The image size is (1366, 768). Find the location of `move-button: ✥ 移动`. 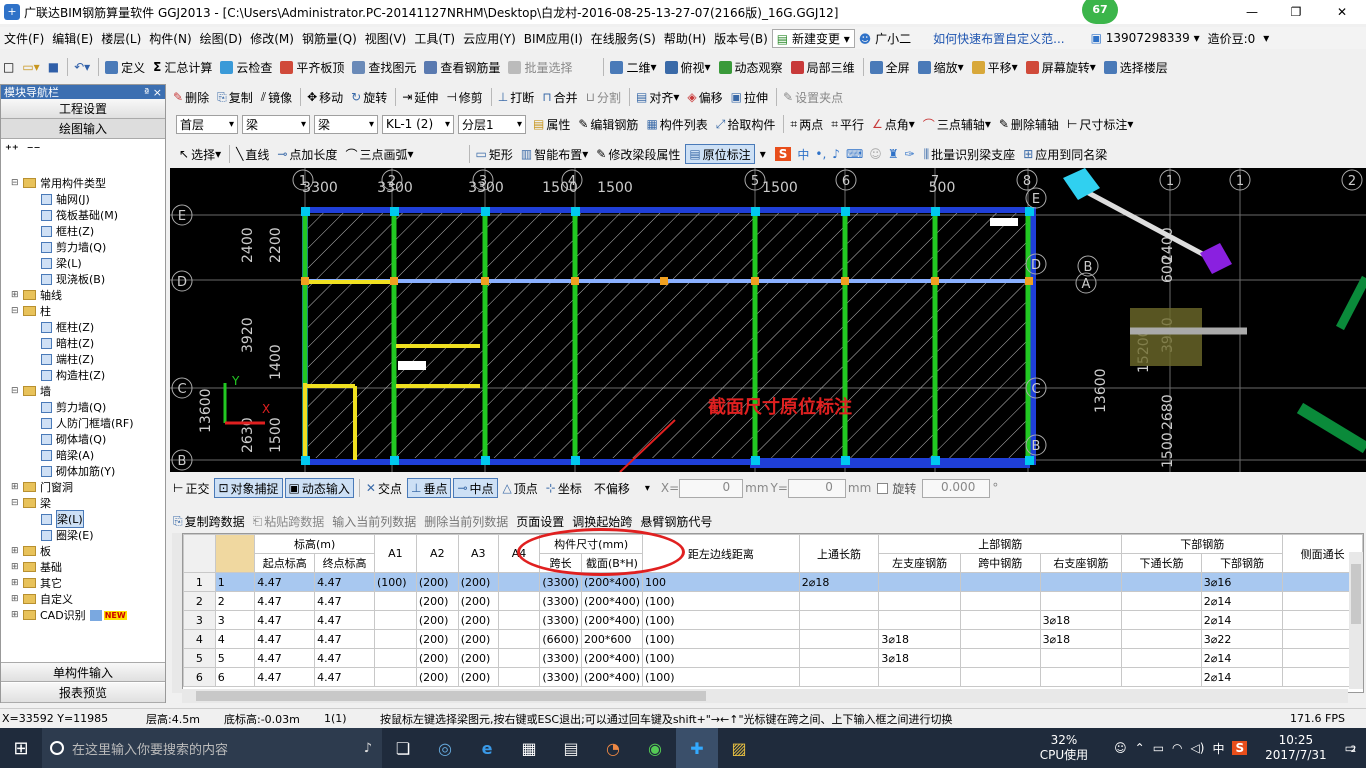

move-button: ✥ 移动 is located at coordinates (325, 97).